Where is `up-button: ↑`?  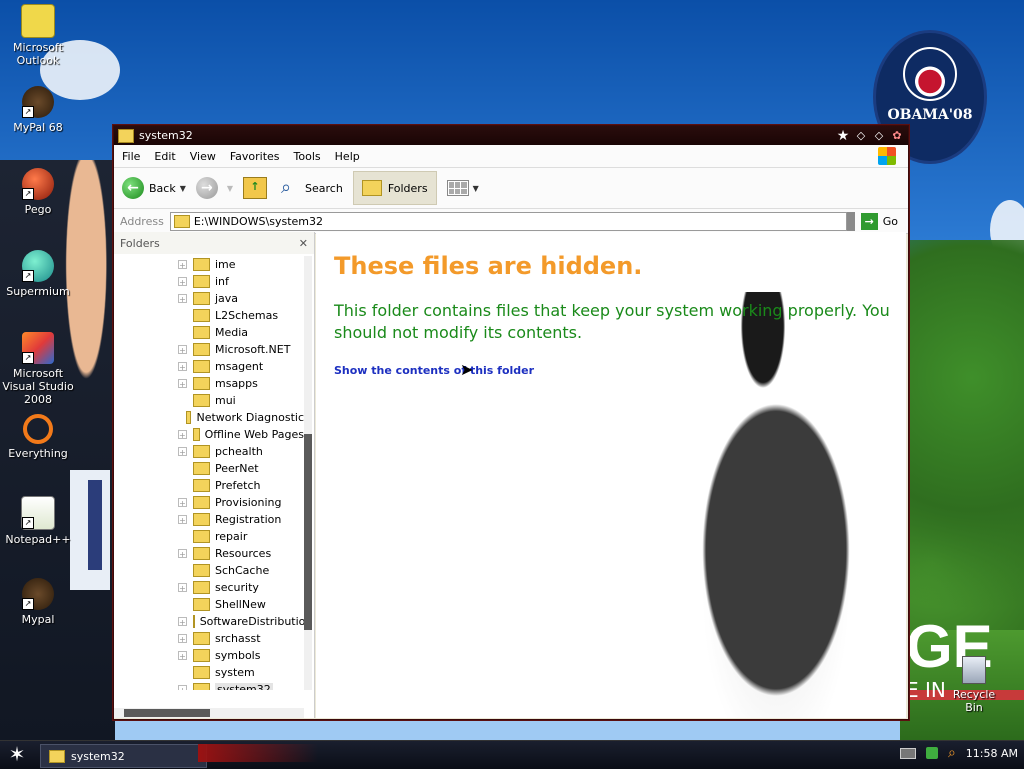
up-button: ↑ is located at coordinates (257, 188).